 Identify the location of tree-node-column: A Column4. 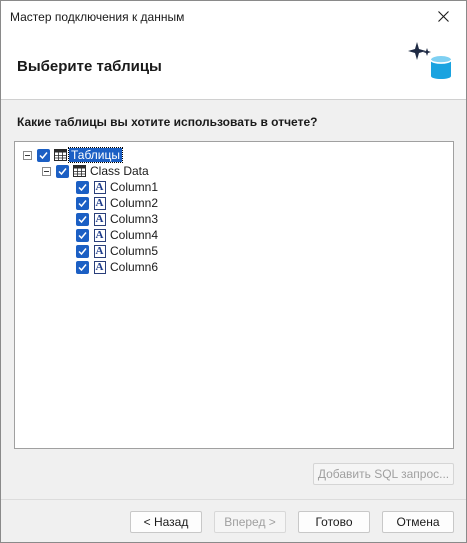
(117, 235).